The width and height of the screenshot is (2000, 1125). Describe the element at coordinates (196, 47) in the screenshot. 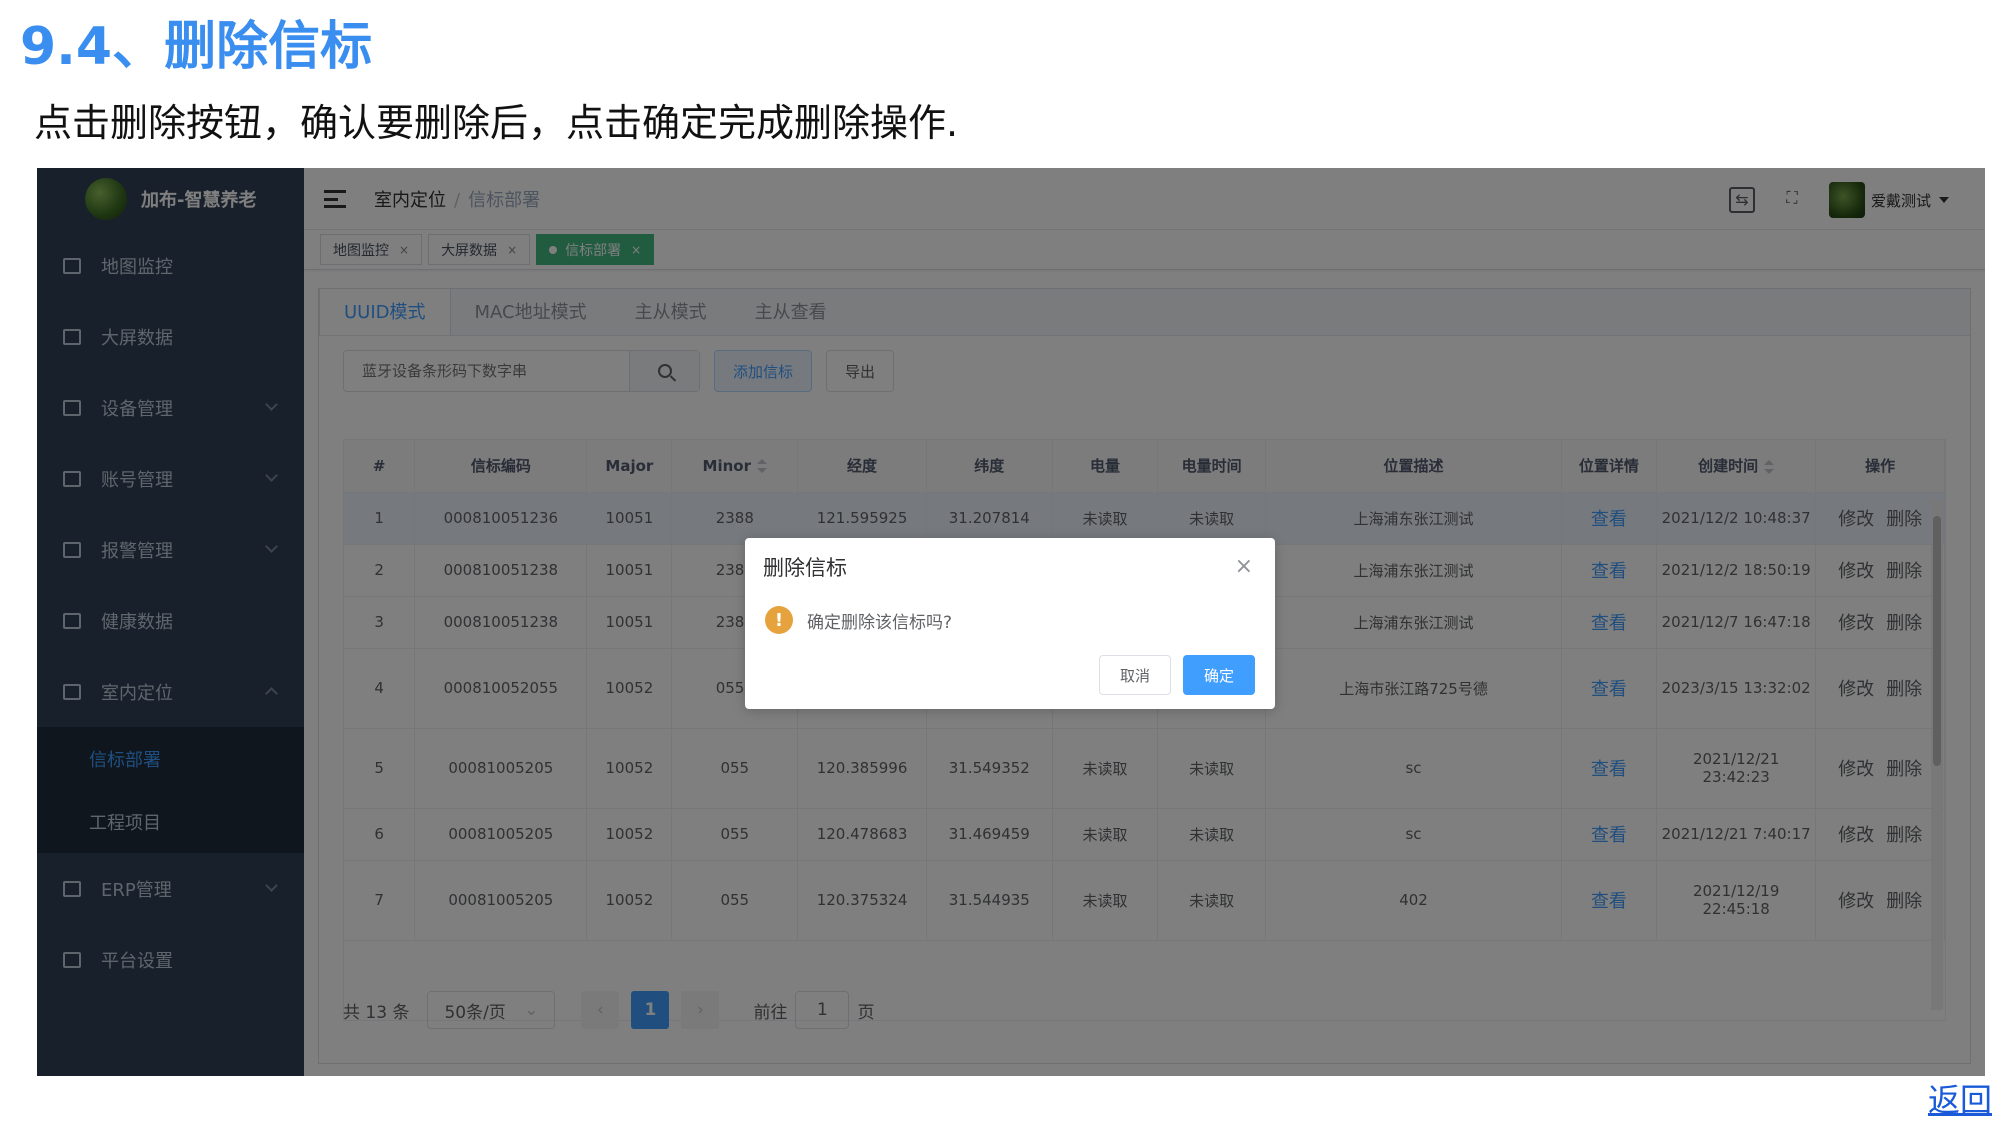

I see `doc-title: 9.4、删除信标` at that location.